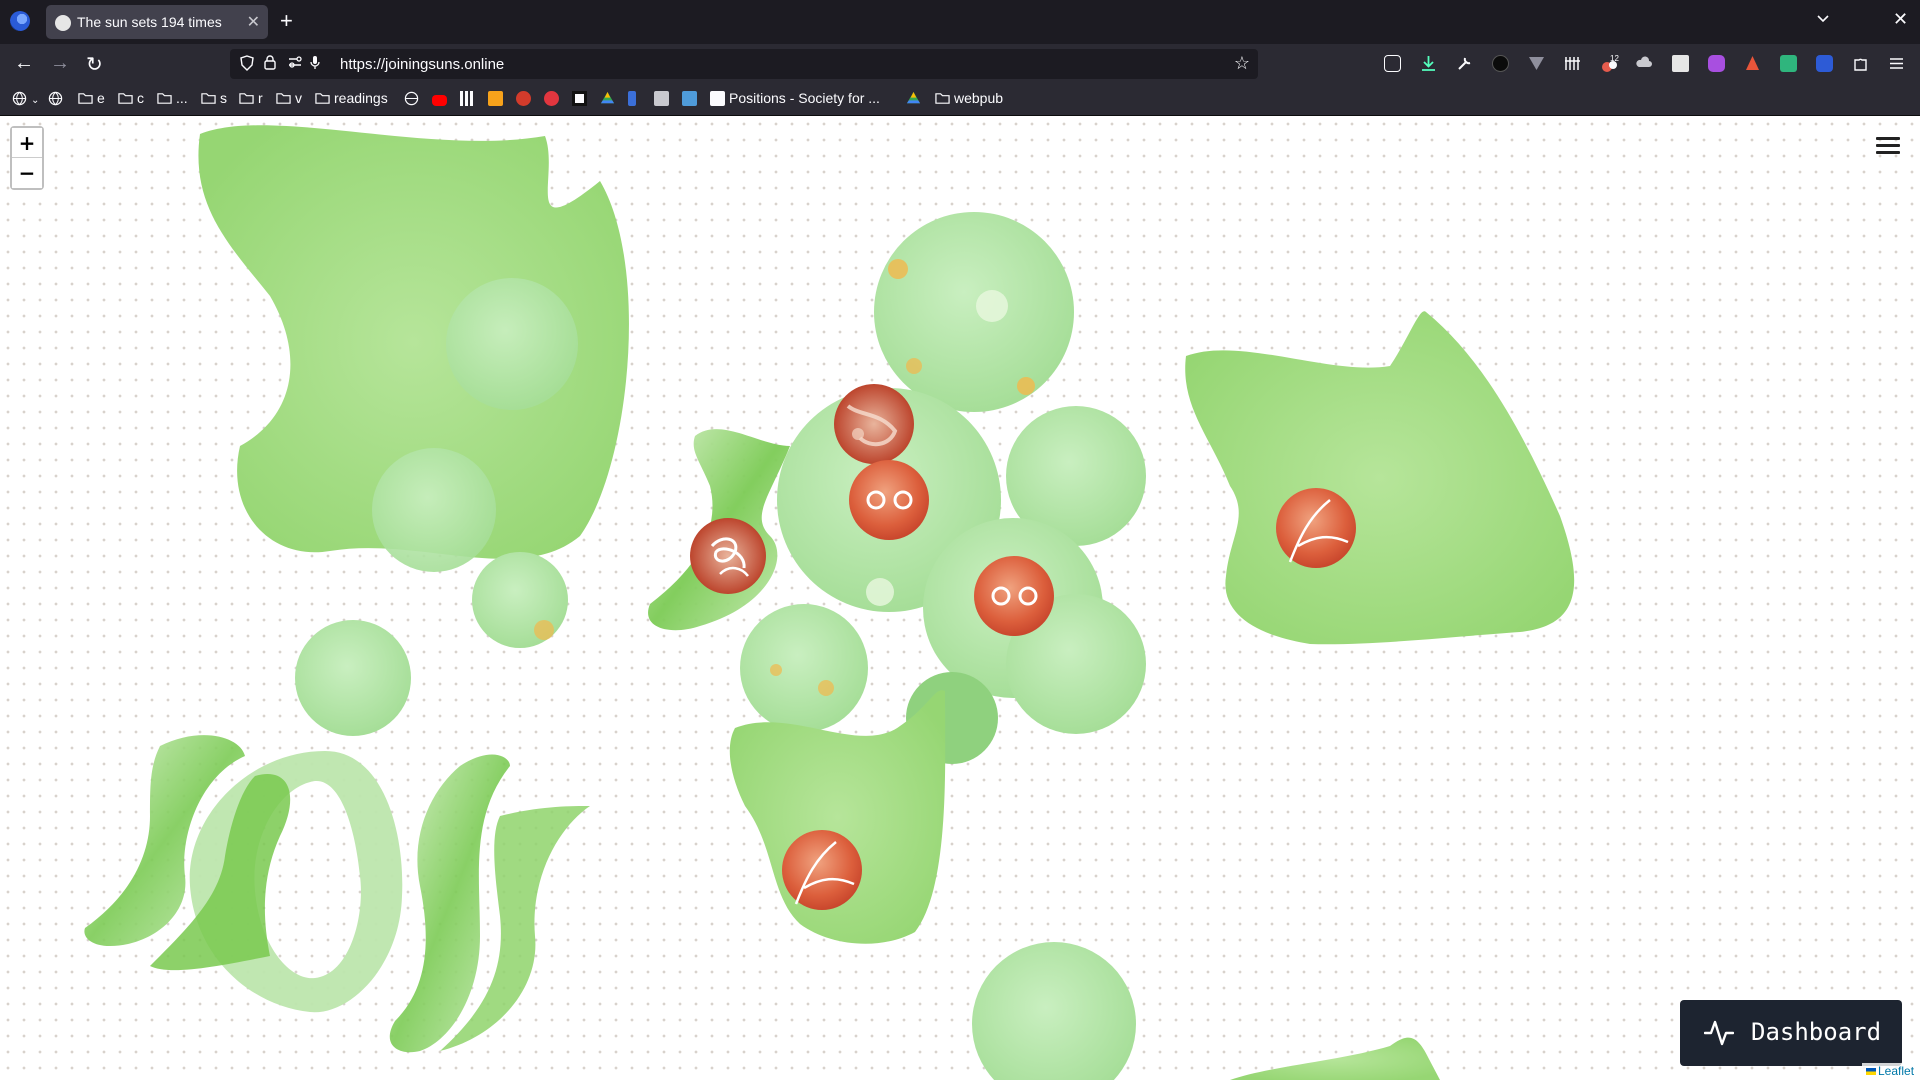 This screenshot has height=1080, width=1920. What do you see at coordinates (251, 98) in the screenshot?
I see `bookmark-folder-r: r` at bounding box center [251, 98].